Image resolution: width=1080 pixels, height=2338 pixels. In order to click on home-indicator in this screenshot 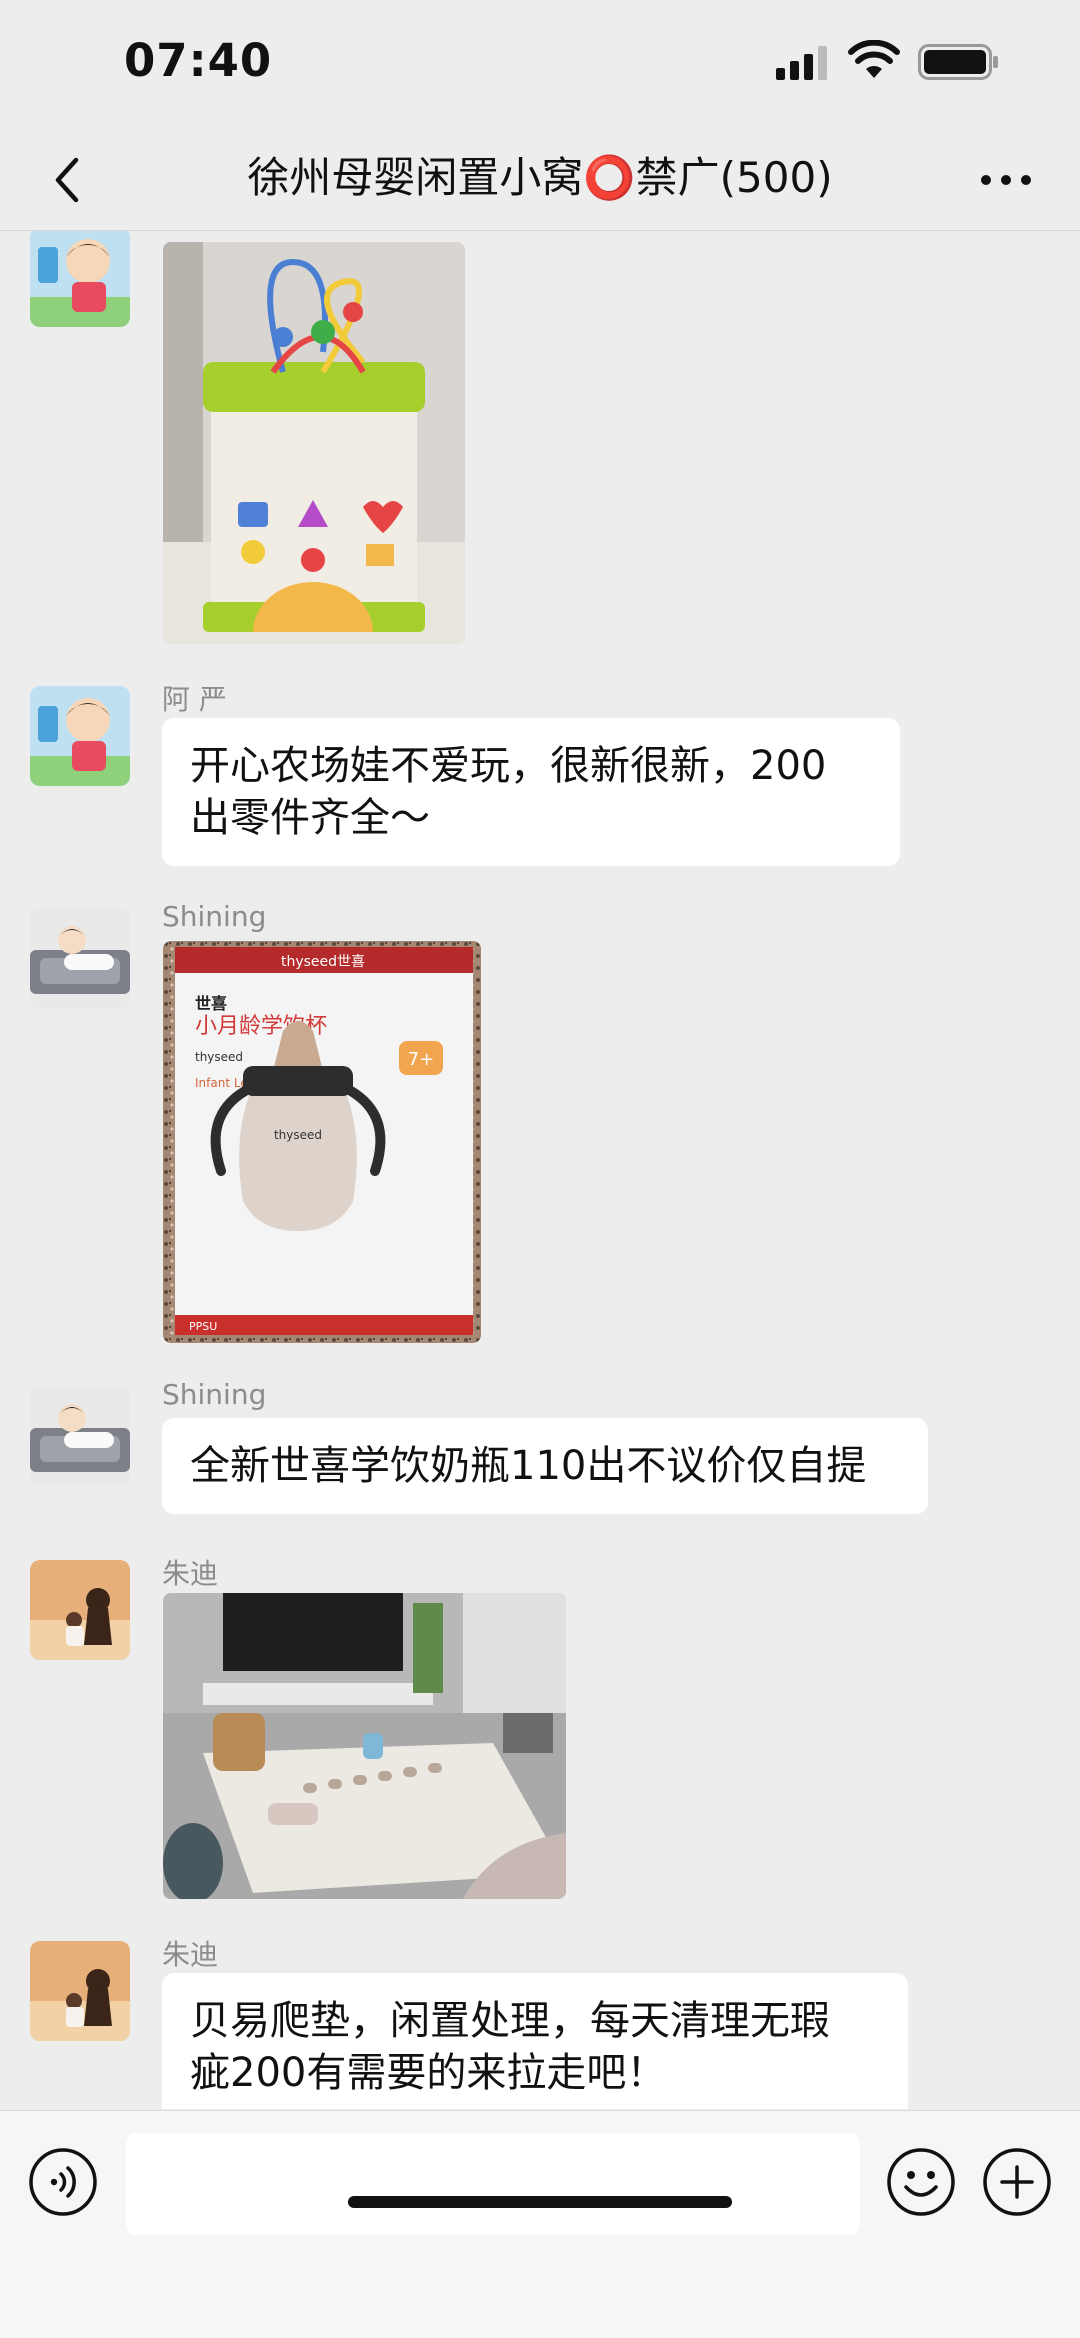, I will do `click(540, 2202)`.